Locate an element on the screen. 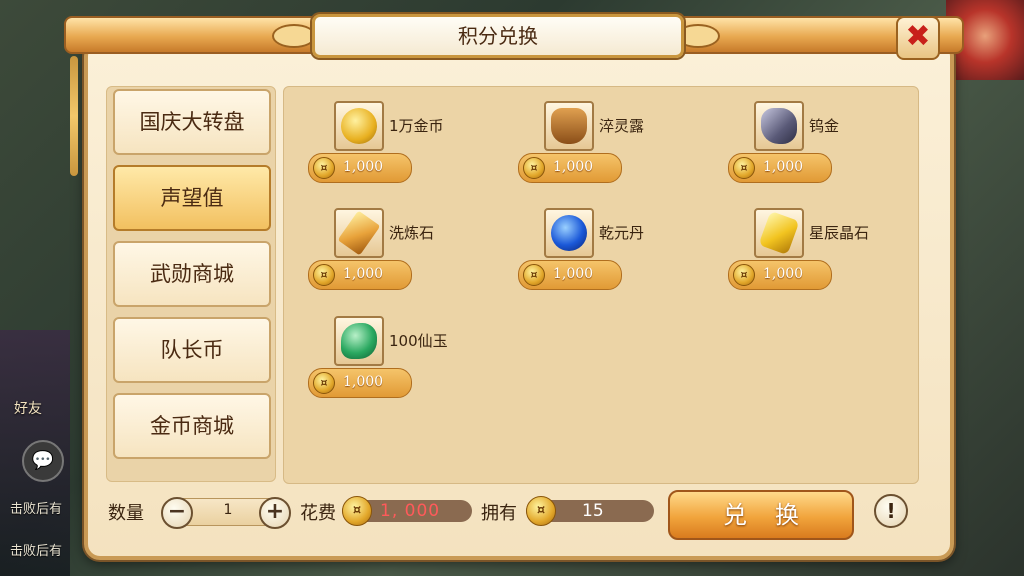 Image resolution: width=1024 pixels, height=576 pixels. potion-jar-icon is located at coordinates (569, 126).